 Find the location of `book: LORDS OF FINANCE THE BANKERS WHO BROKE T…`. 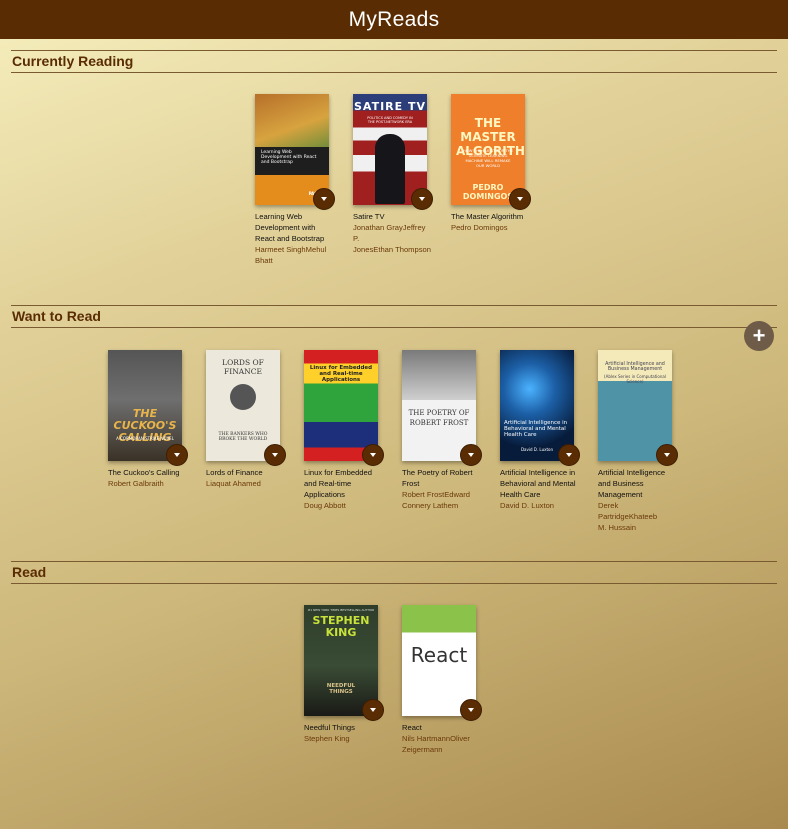

book: LORDS OF FINANCE THE BANKERS WHO BROKE T… is located at coordinates (246, 419).